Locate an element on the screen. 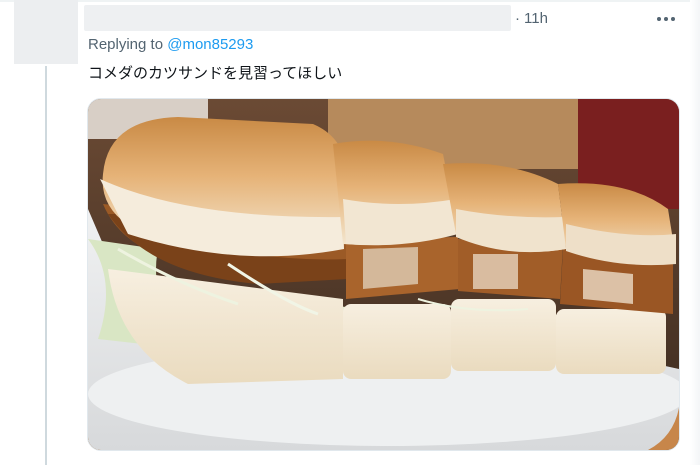  mention-link: @mon85293 is located at coordinates (210, 44).